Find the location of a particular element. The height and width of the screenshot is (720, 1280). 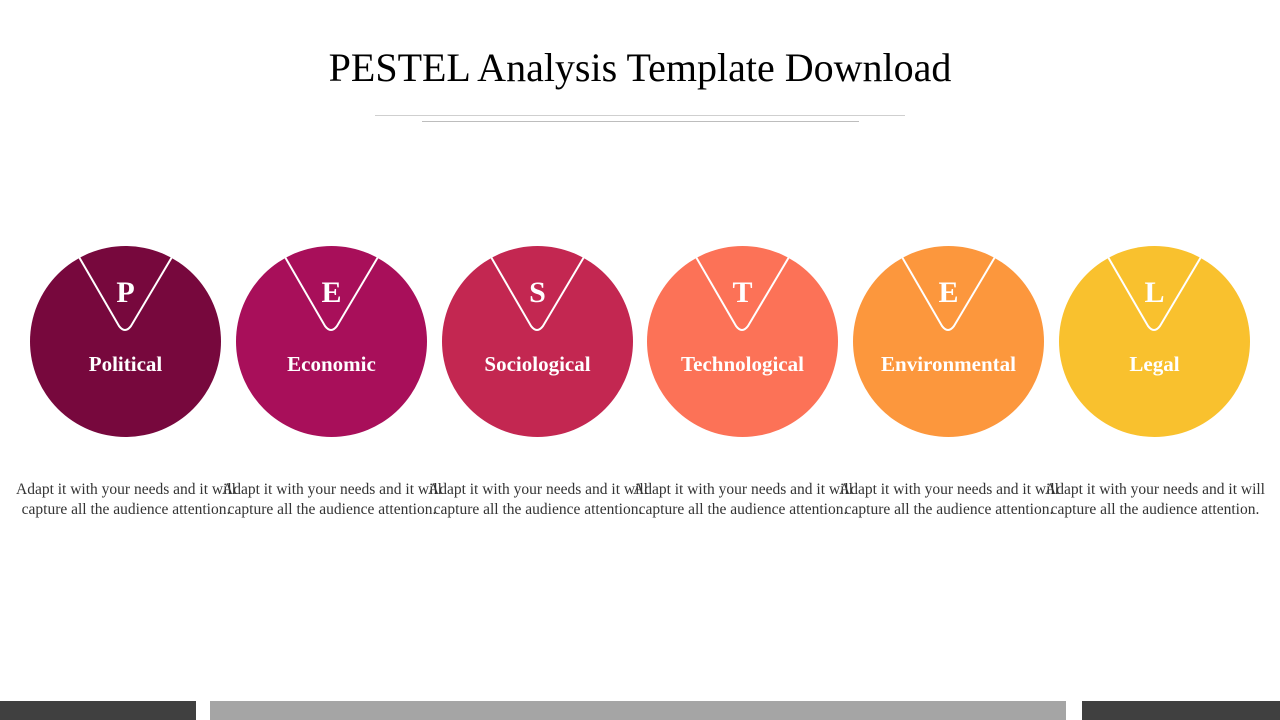

pestel-letter: L is located at coordinates (1154, 292).